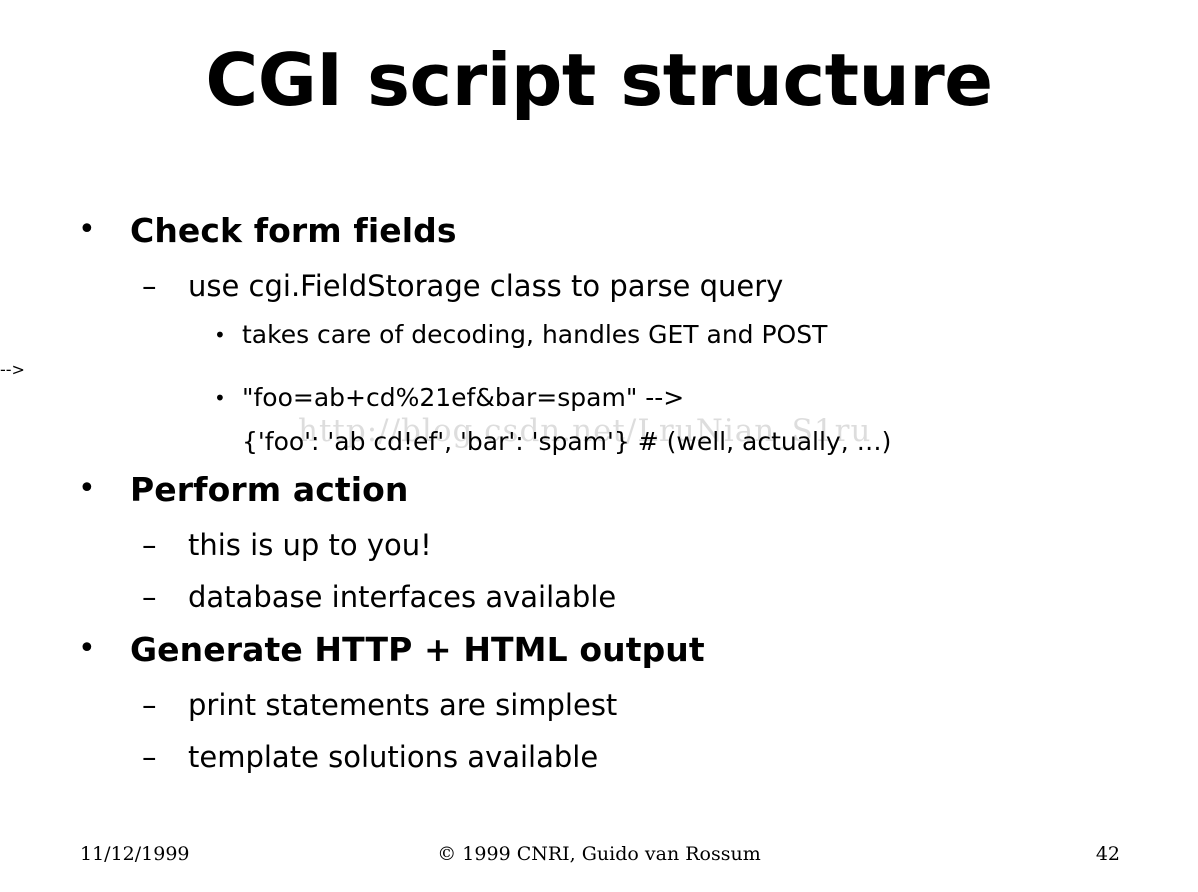  Describe the element at coordinates (599, 236) in the screenshot. I see `bullet-level1: • Check form fields` at that location.